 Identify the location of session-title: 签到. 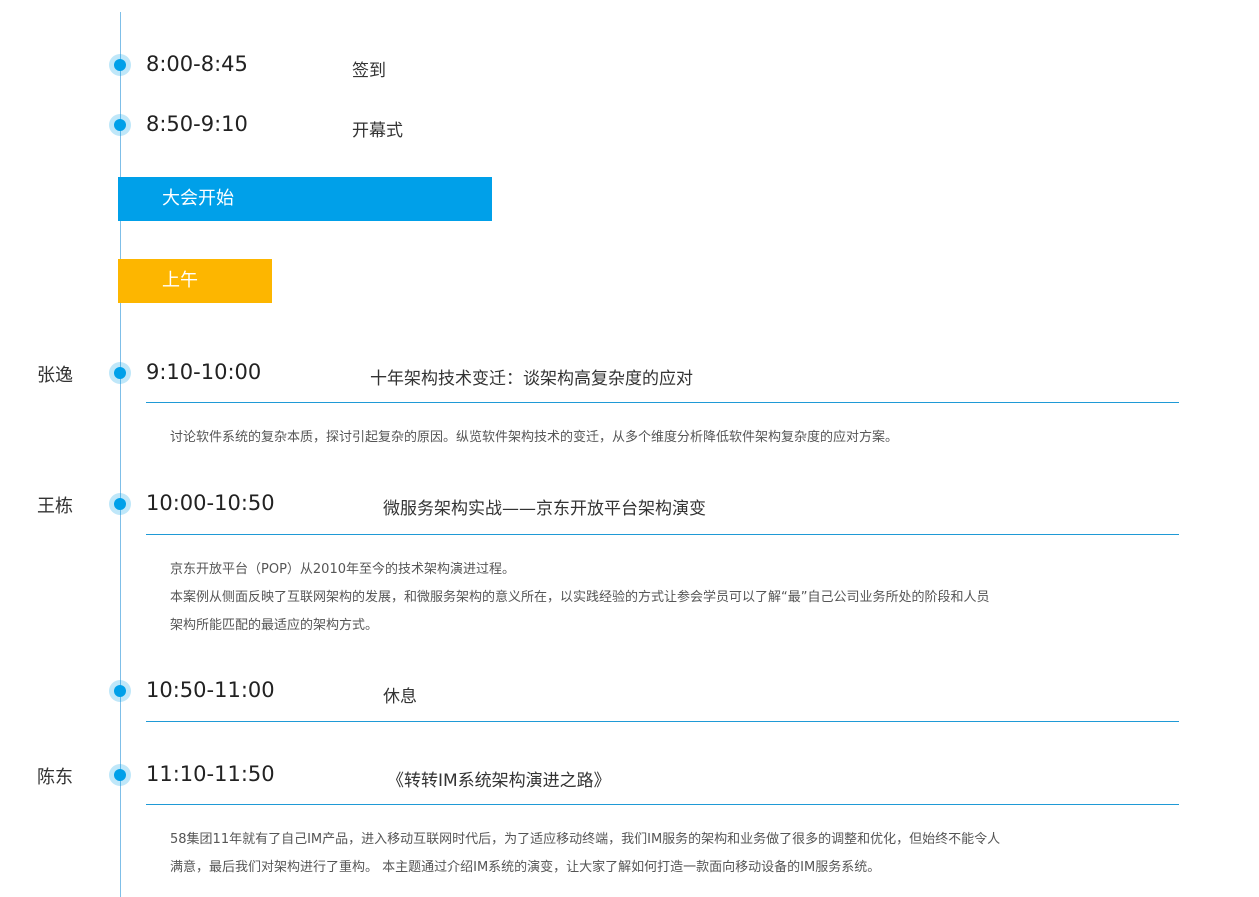
(369, 71).